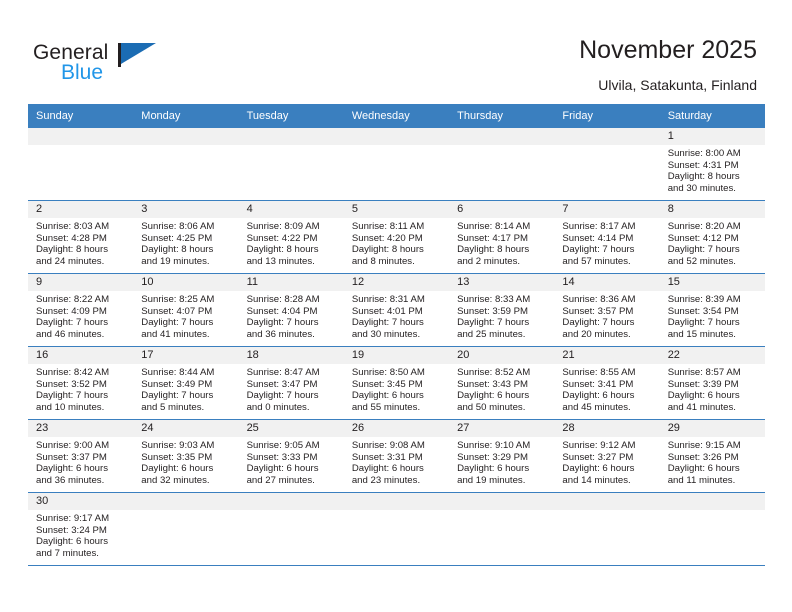 Image resolution: width=792 pixels, height=612 pixels. I want to click on daylight-text-line2: and 32 minutes., so click(175, 480).